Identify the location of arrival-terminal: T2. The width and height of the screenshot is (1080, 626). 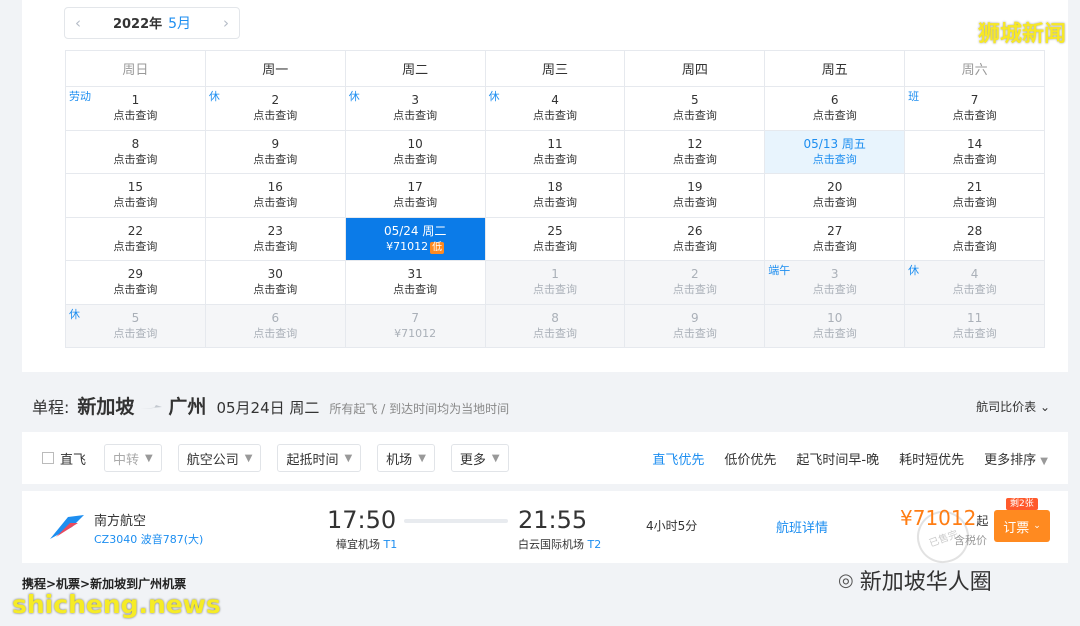
(594, 544).